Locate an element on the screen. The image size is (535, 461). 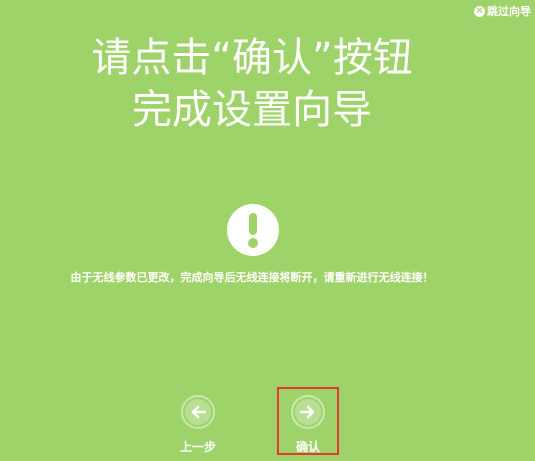
title-line-2: 完成设置向导 is located at coordinates (252, 110).